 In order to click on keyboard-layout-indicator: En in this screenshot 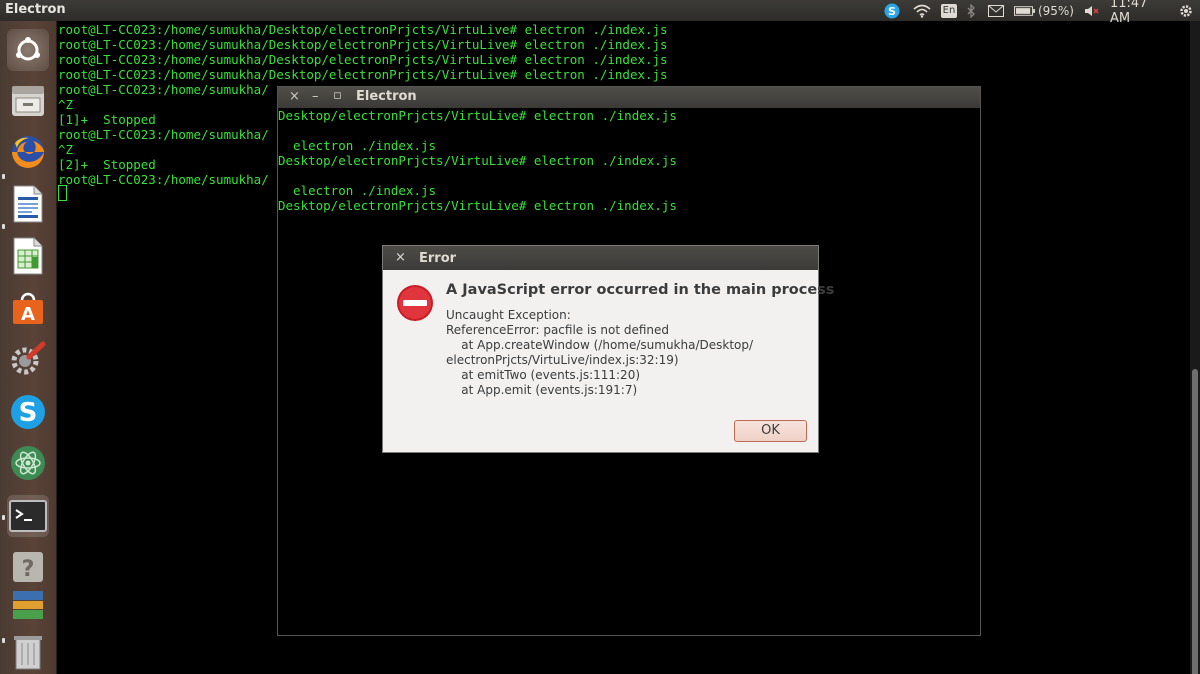, I will do `click(949, 10)`.